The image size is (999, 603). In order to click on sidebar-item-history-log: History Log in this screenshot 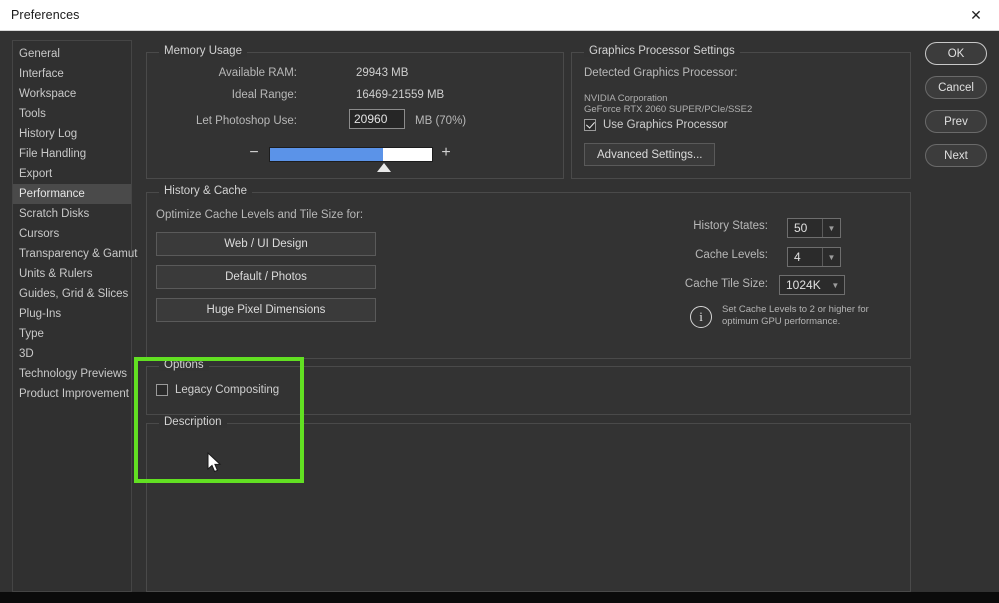, I will do `click(72, 134)`.